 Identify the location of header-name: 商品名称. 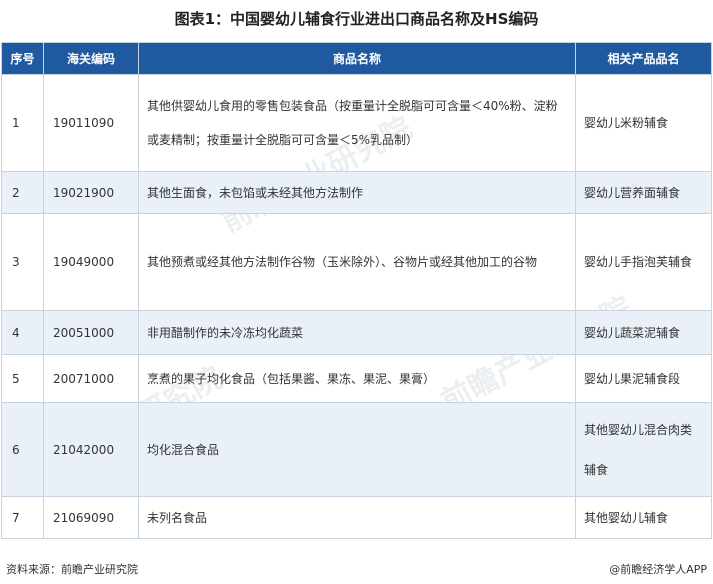
(357, 58).